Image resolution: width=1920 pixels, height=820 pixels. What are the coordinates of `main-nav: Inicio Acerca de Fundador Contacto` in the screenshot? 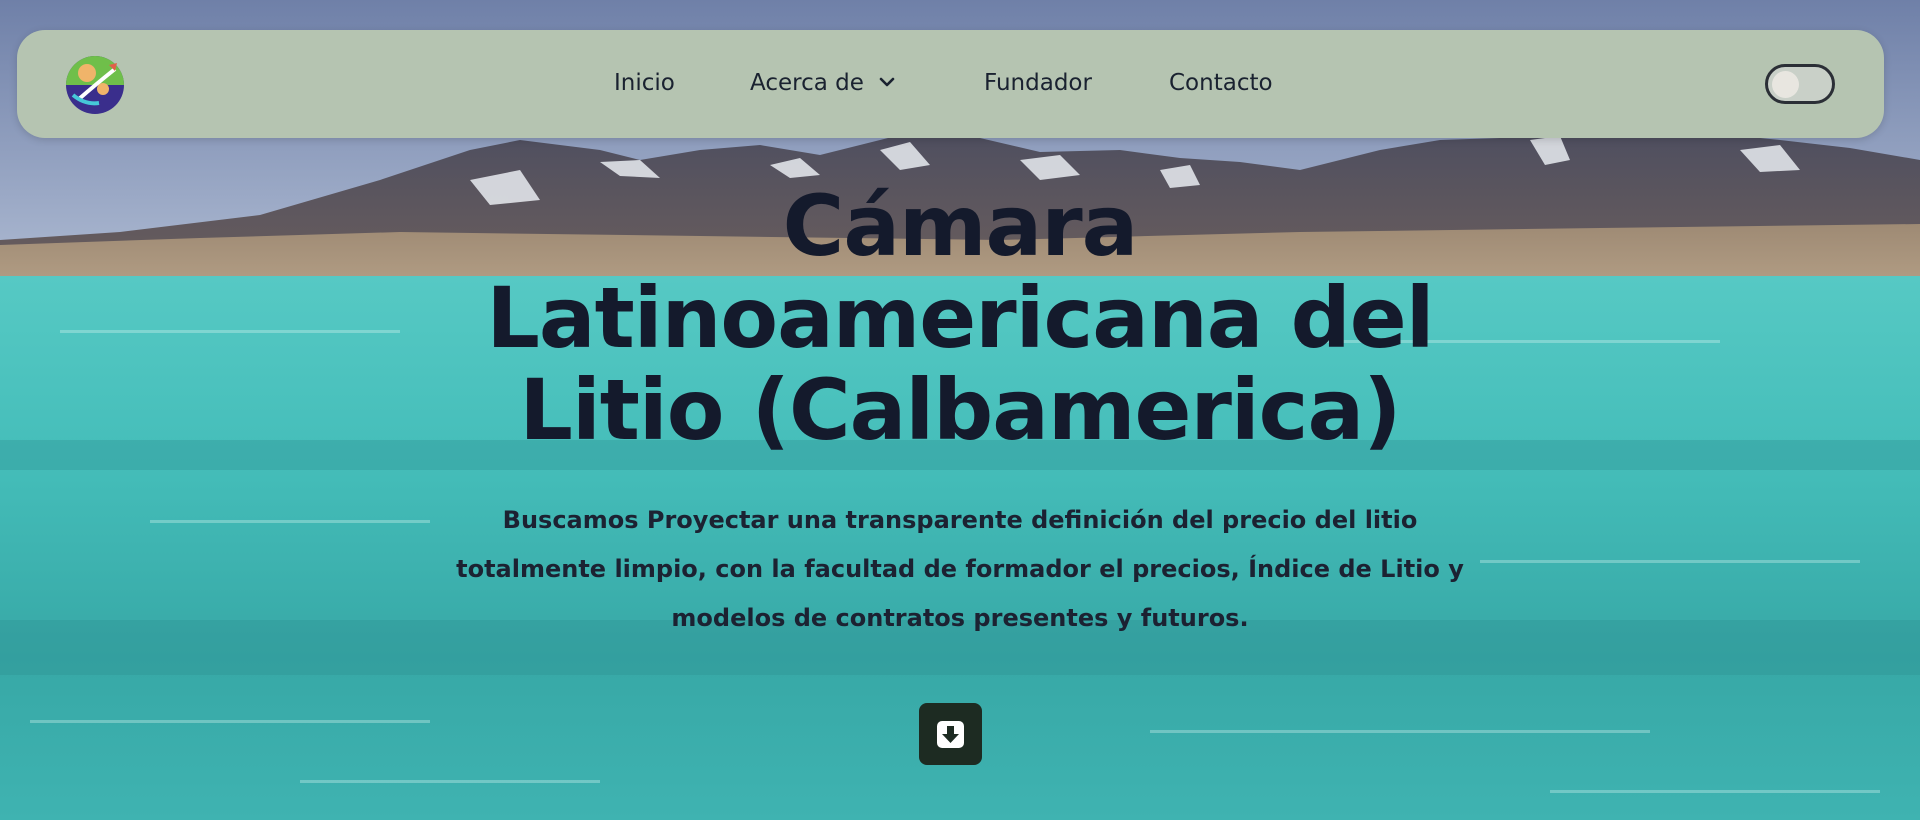 It's located at (950, 84).